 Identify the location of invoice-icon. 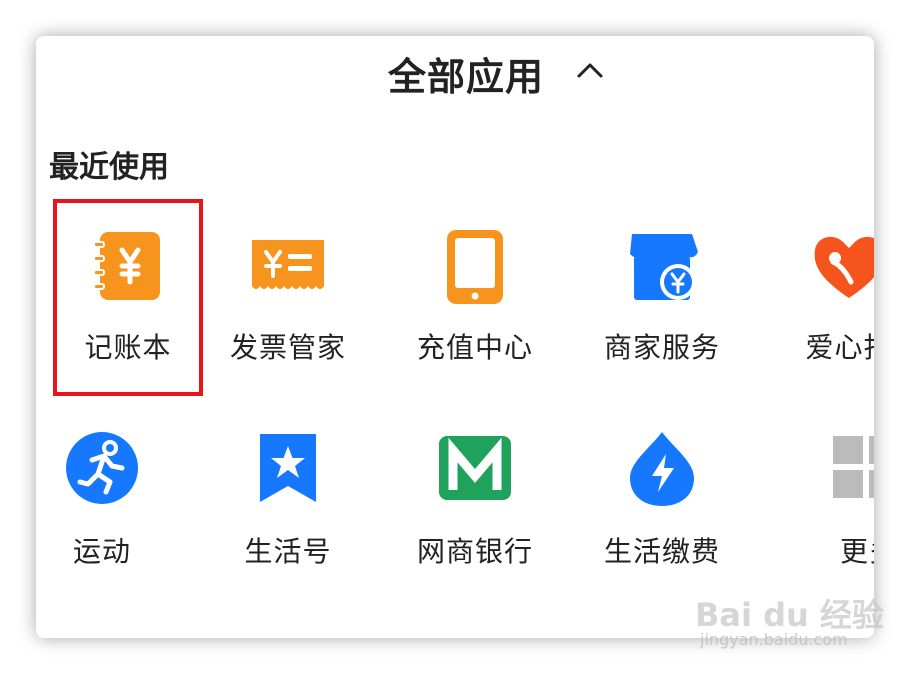
(288, 264).